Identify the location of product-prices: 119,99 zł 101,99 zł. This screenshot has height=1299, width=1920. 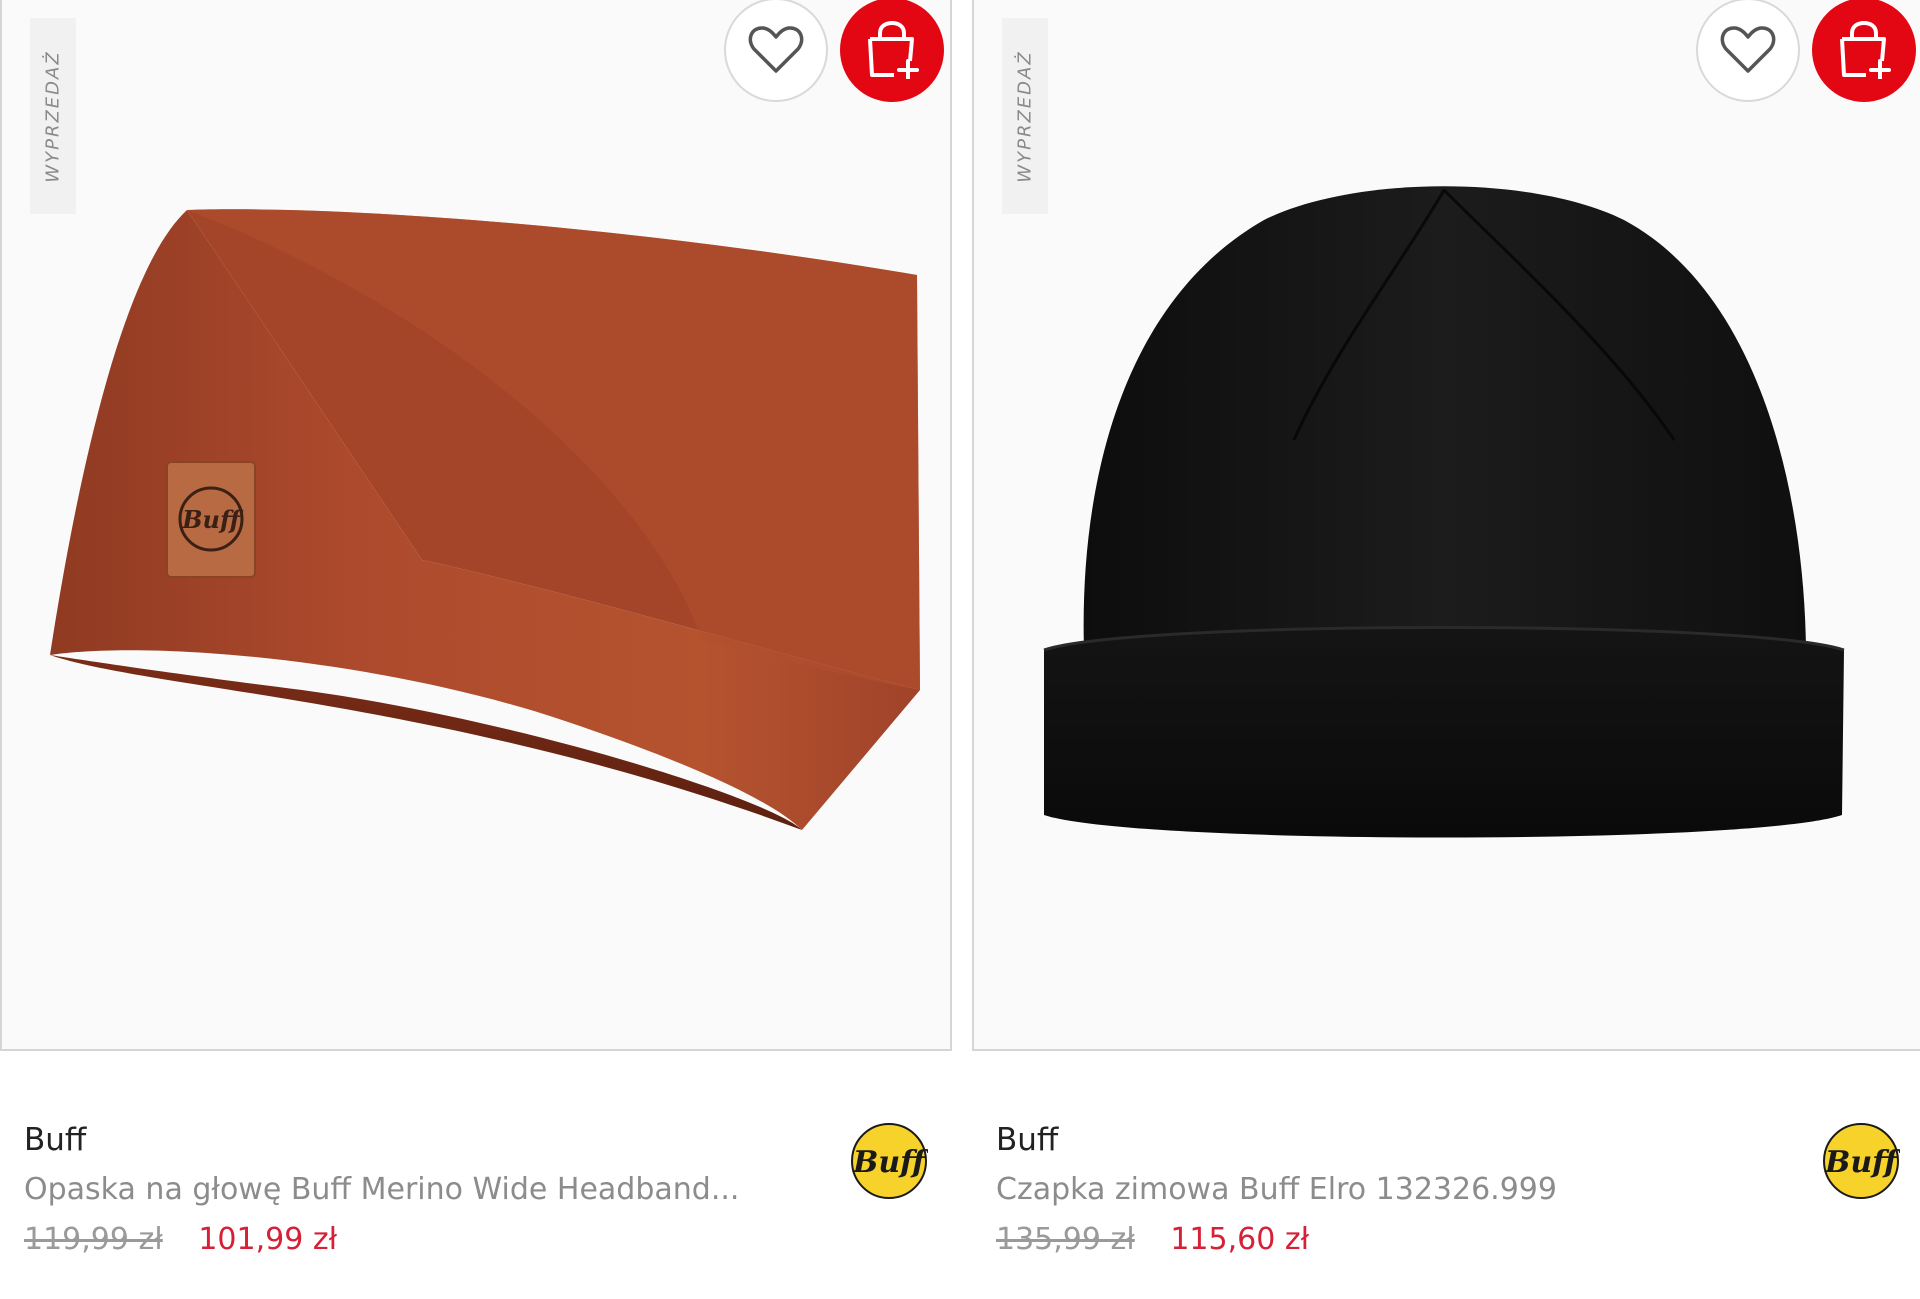
(464, 1240).